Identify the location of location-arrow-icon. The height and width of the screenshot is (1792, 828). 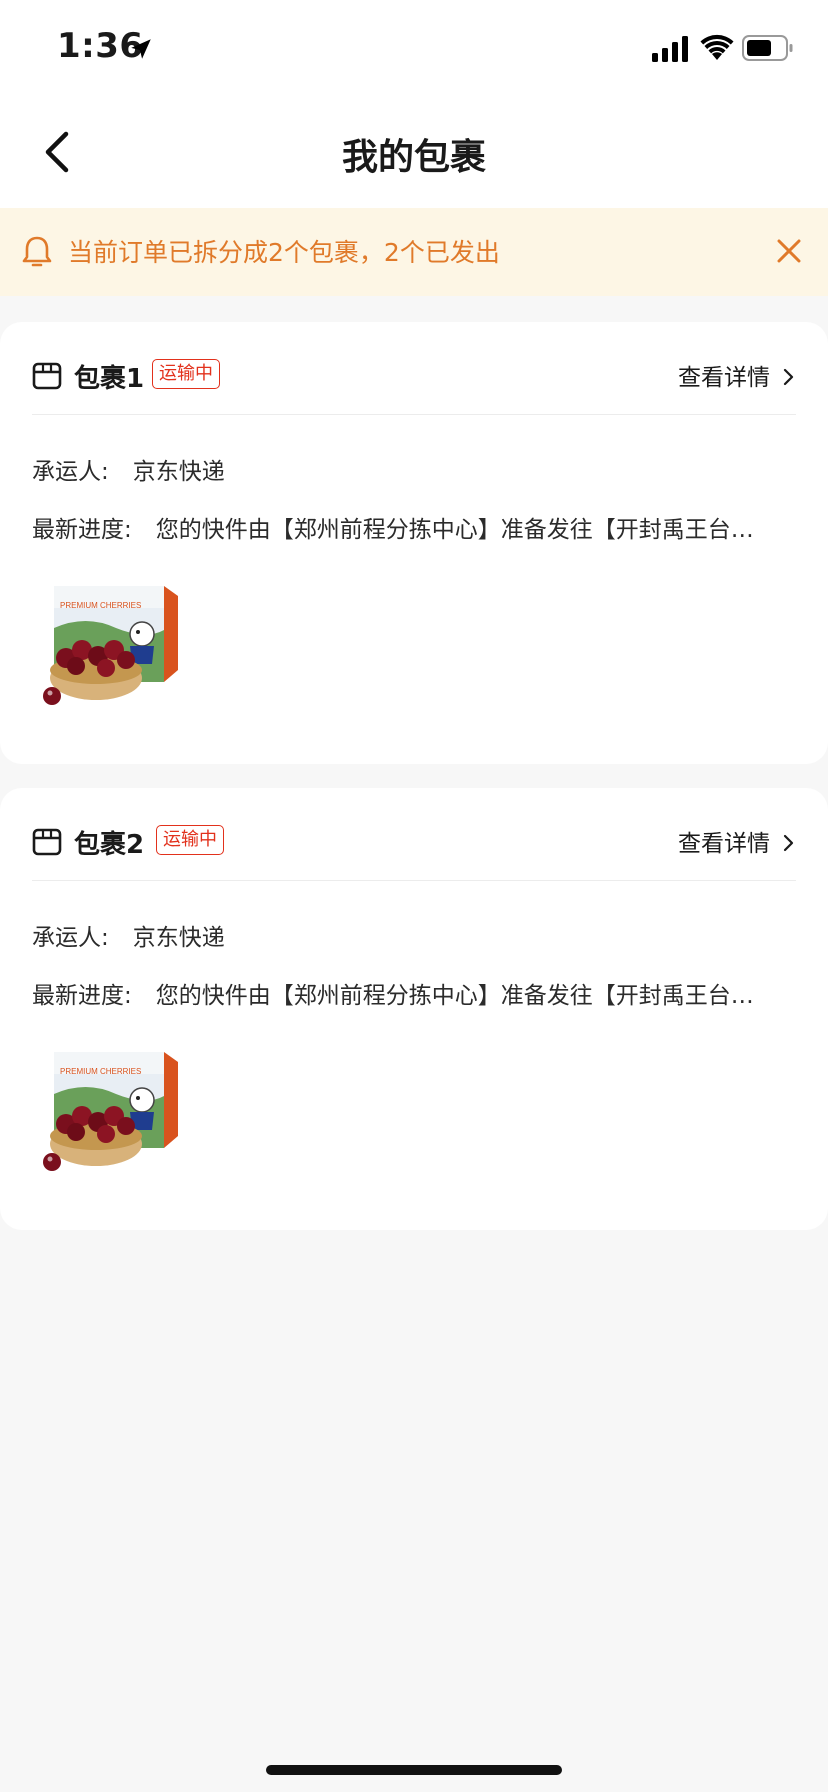
(141, 49).